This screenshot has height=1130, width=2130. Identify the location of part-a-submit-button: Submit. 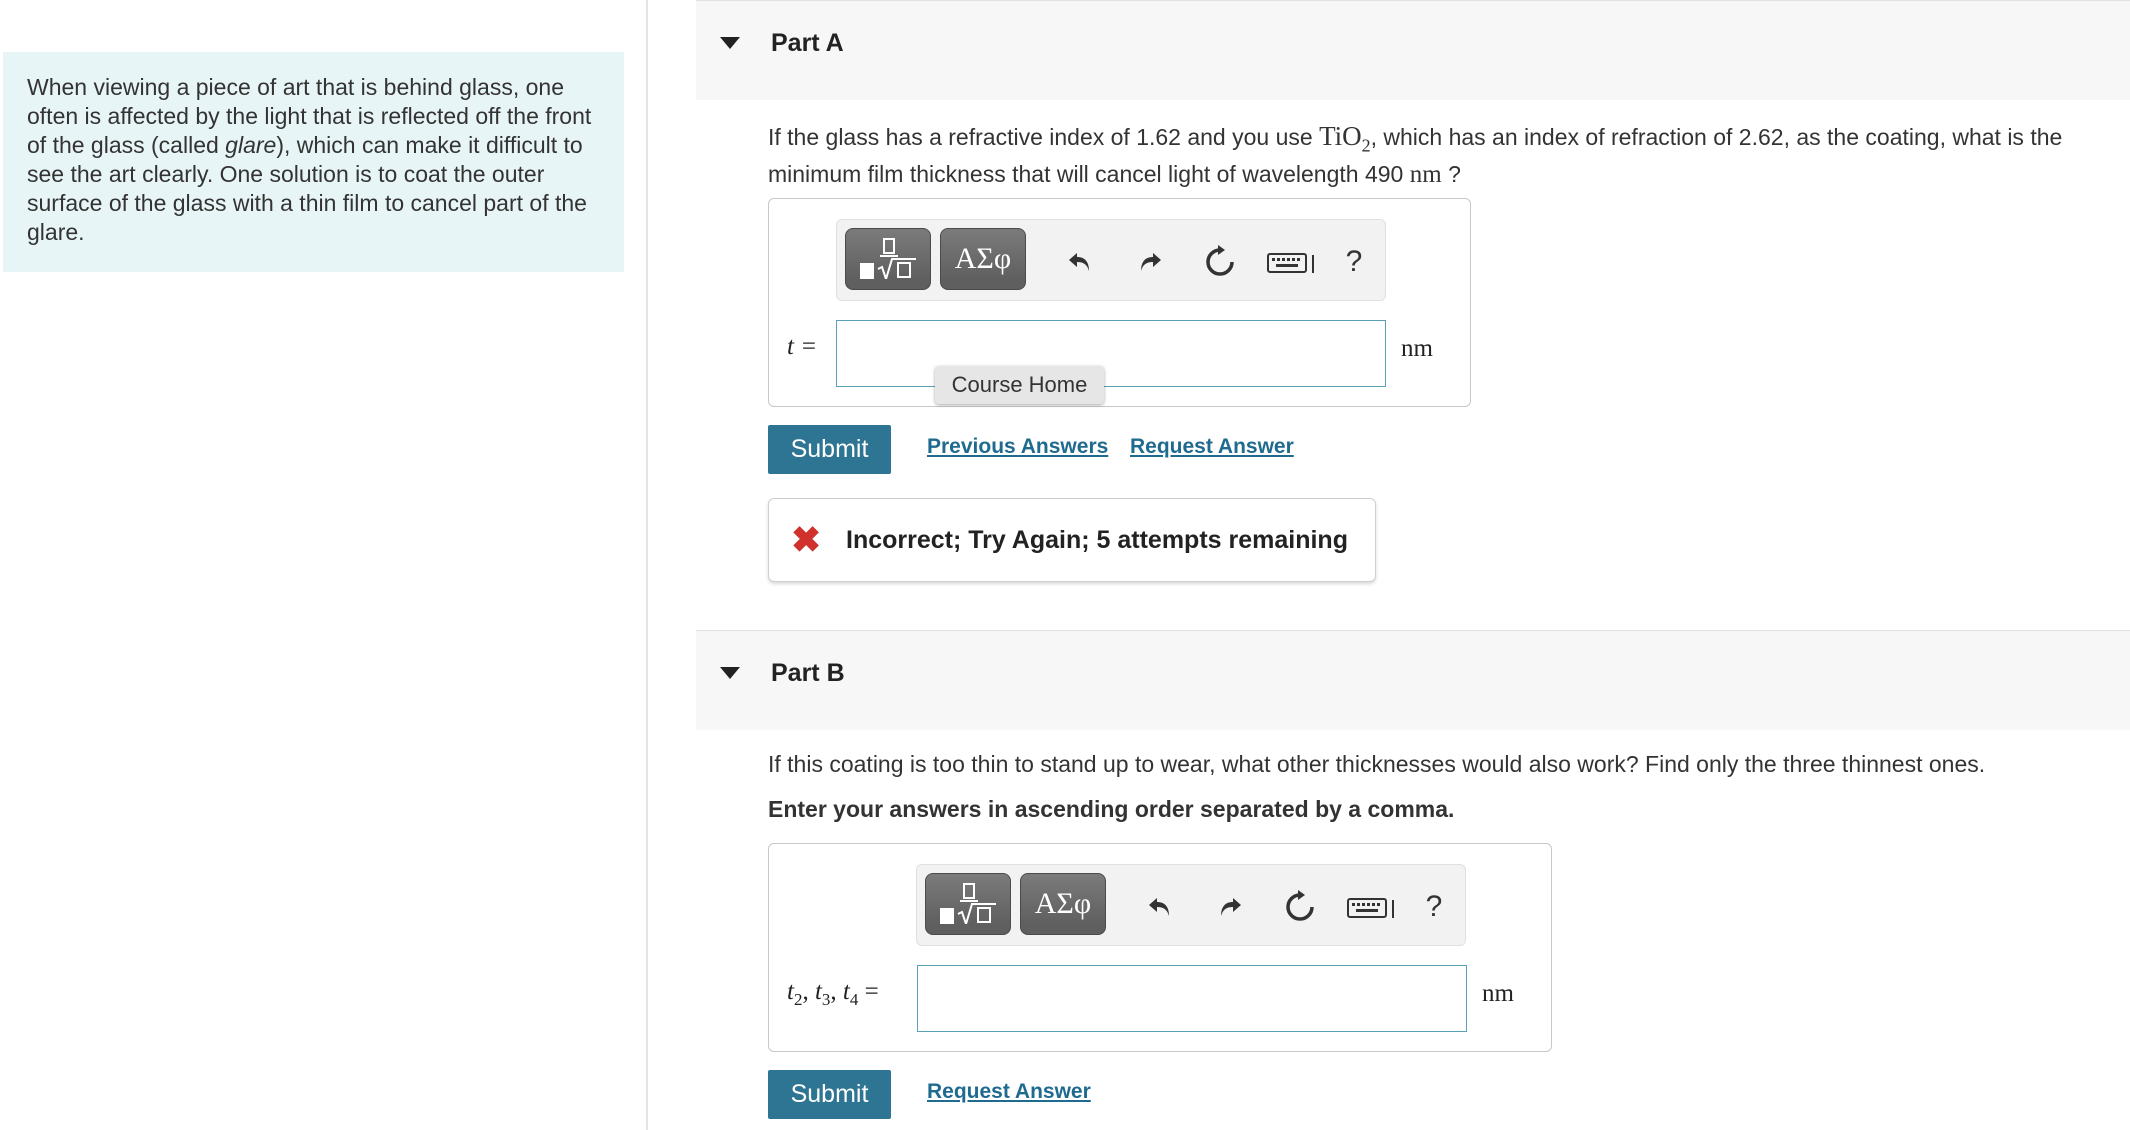
(829, 449).